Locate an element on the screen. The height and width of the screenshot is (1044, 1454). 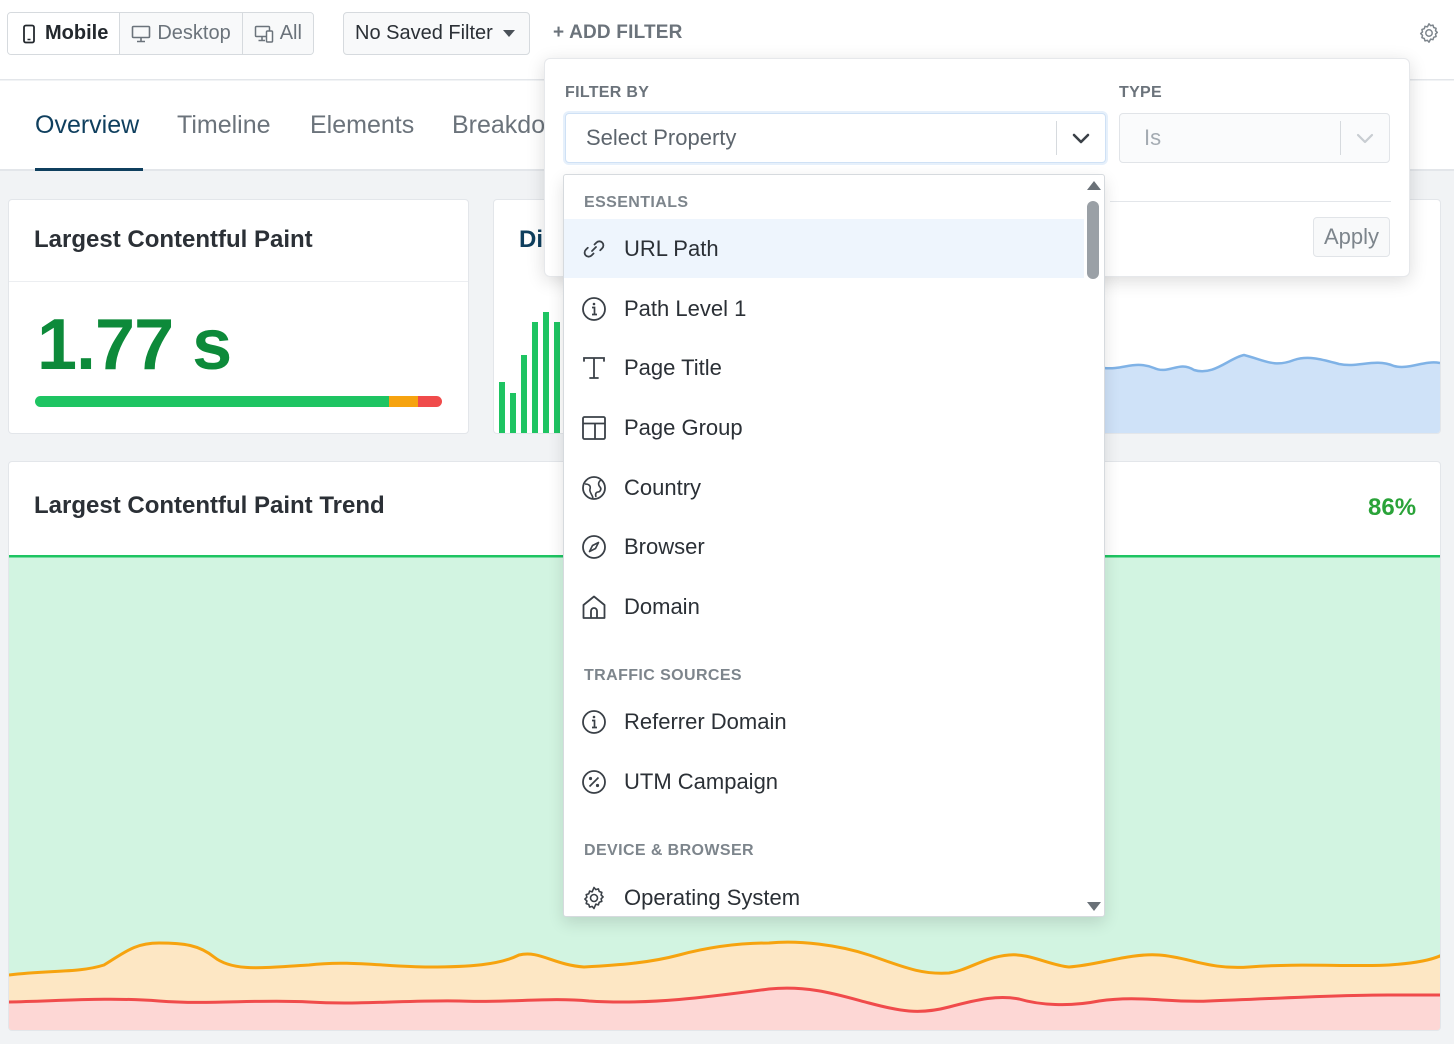
option-referrer-domain: Referrer Domain is located at coordinates (824, 721).